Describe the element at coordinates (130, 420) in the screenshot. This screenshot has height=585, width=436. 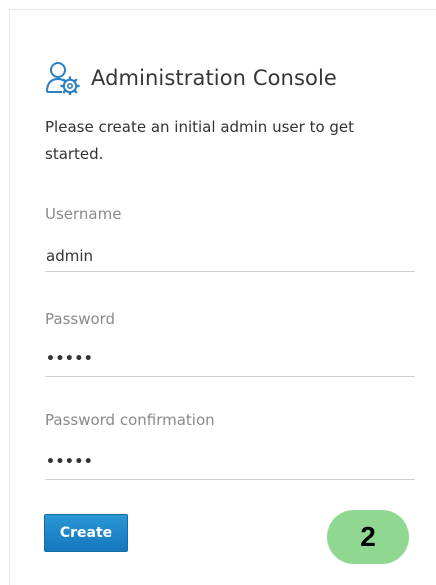
I see `password-confirmation-label: Password confirmation` at that location.